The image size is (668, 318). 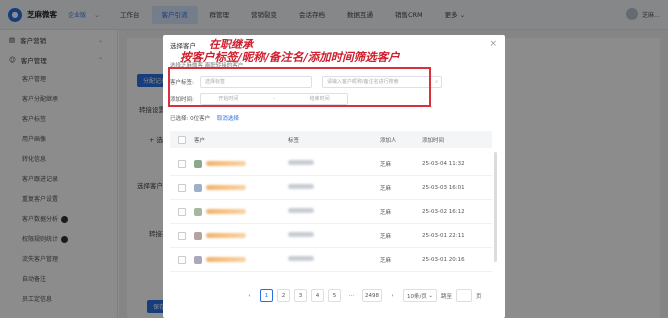 What do you see at coordinates (331, 236) in the screenshot?
I see `table-row: 芝麻 25-03-01 22:11` at bounding box center [331, 236].